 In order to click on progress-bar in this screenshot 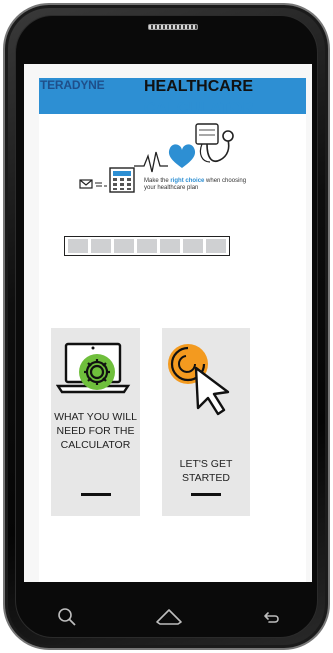, I will do `click(147, 246)`.